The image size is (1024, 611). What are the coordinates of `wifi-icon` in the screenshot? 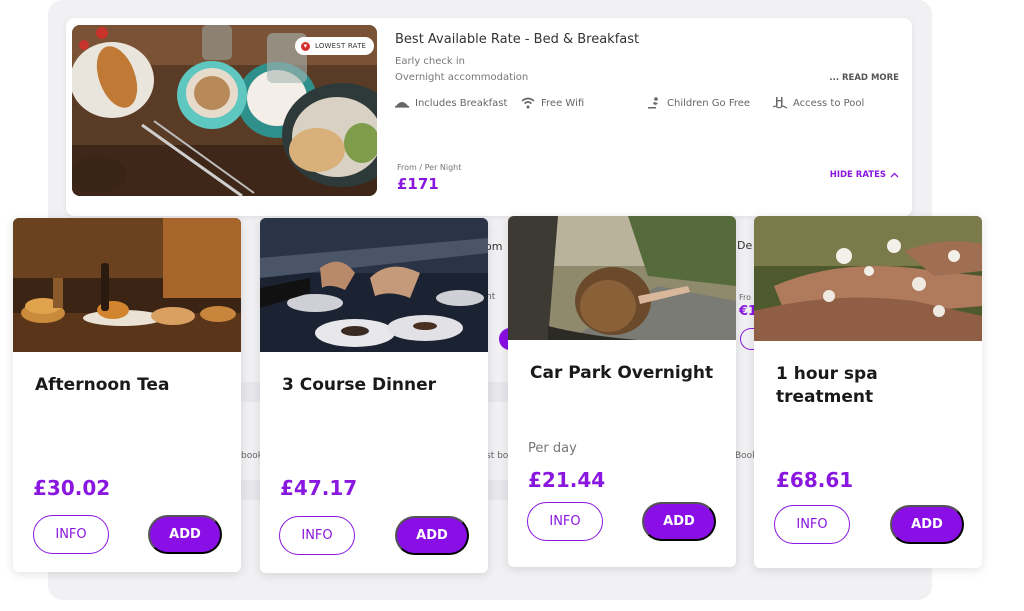 It's located at (528, 103).